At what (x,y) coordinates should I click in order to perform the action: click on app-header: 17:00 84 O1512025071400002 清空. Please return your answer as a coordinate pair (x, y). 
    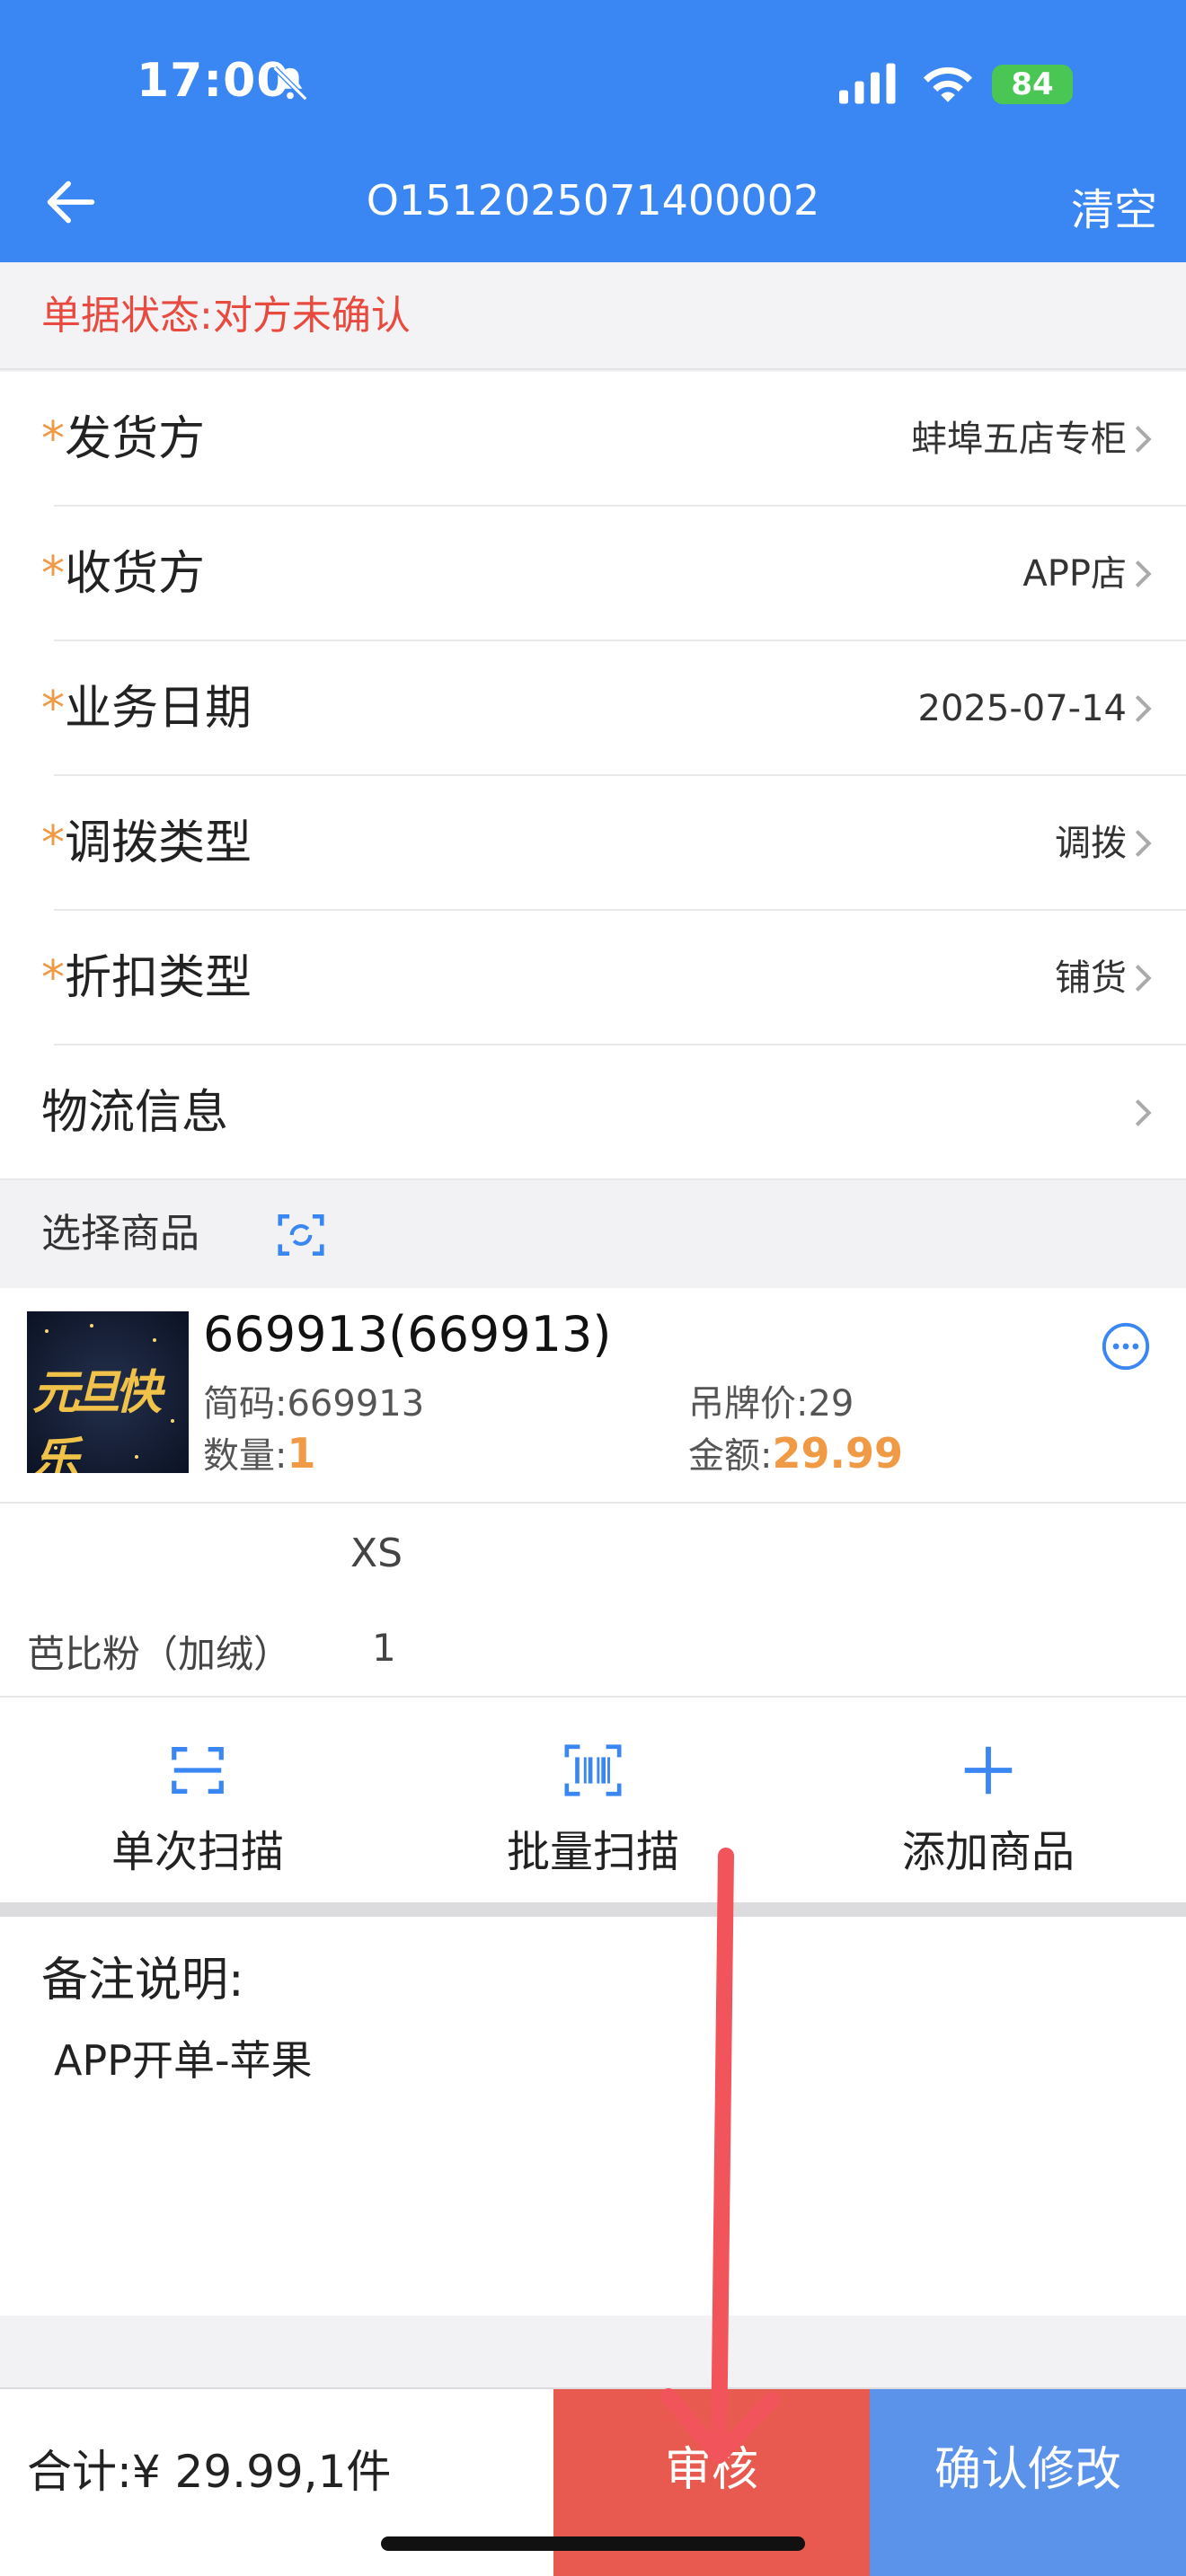
    Looking at the image, I should click on (593, 131).